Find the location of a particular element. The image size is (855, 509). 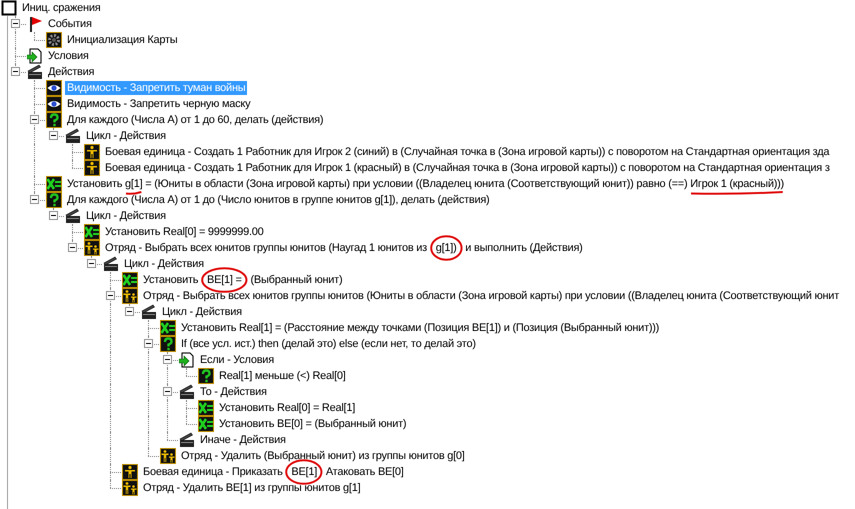

tree-item: Отряд - Удалить BE[1] из группы юнитов g[1] is located at coordinates (251, 488).